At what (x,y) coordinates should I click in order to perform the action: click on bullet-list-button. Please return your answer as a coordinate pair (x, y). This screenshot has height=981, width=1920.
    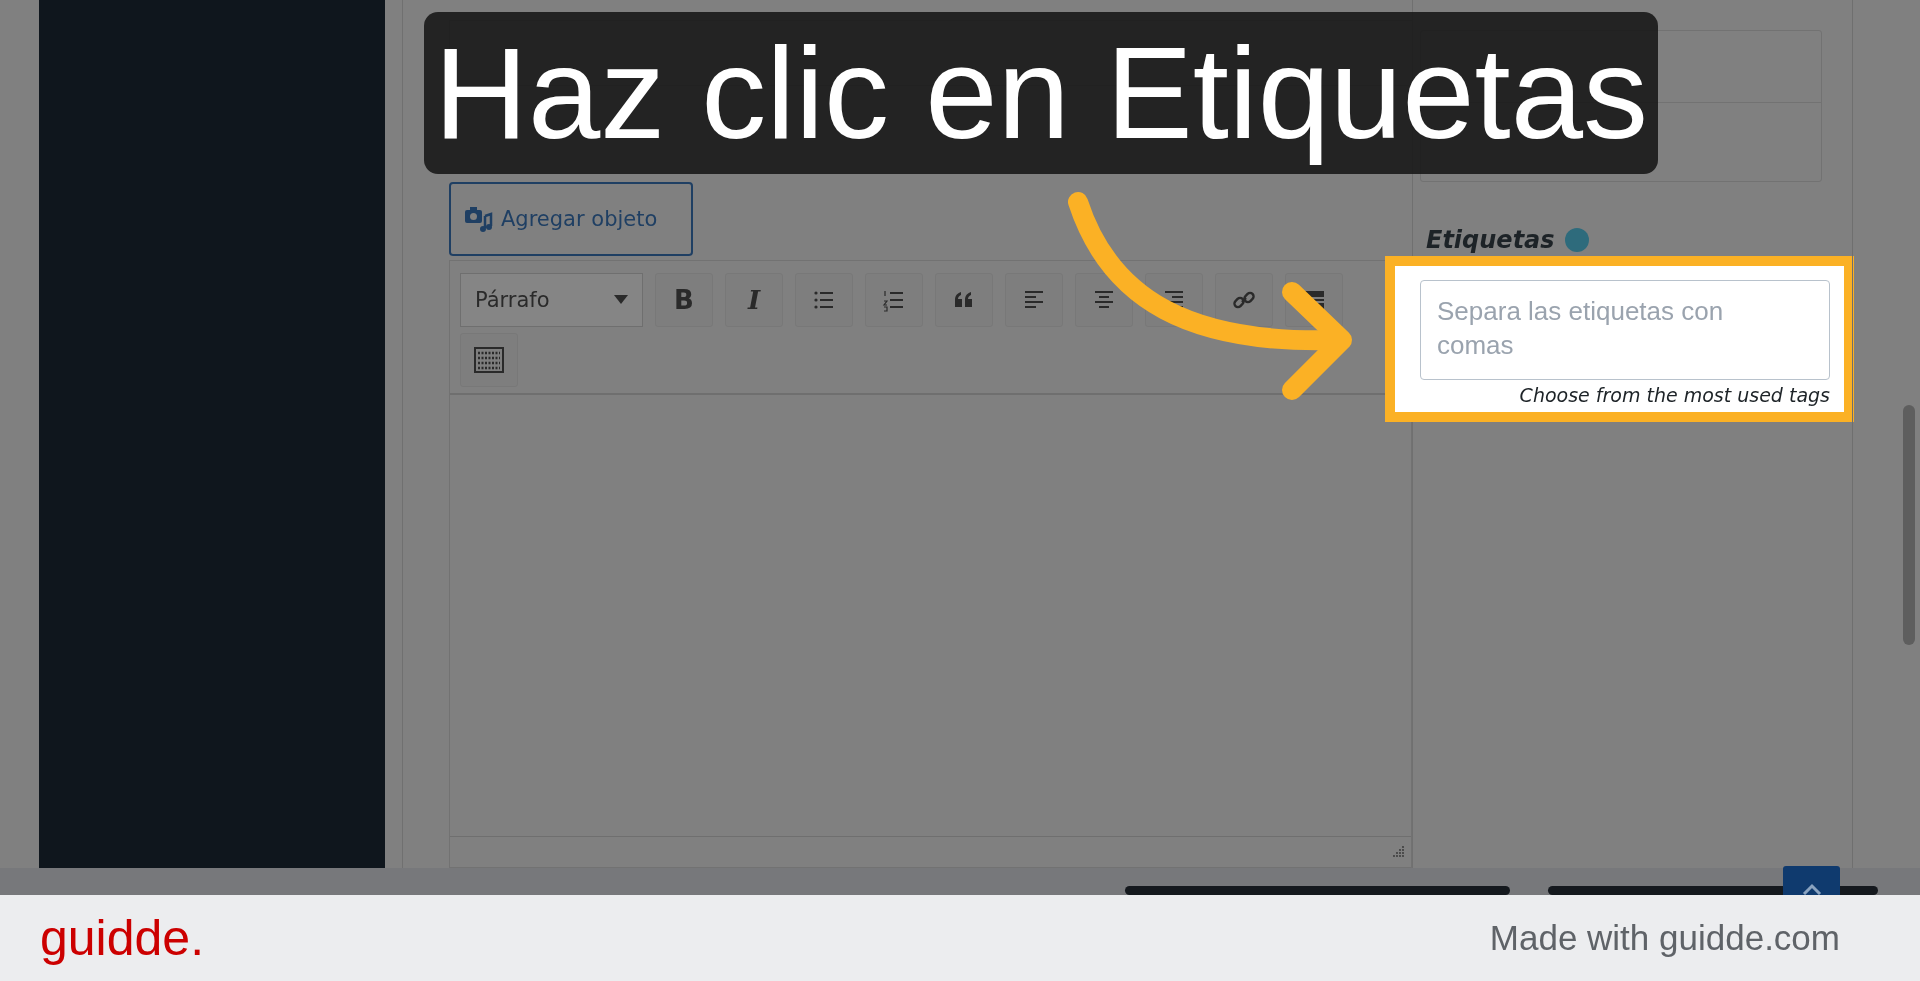
    Looking at the image, I should click on (824, 300).